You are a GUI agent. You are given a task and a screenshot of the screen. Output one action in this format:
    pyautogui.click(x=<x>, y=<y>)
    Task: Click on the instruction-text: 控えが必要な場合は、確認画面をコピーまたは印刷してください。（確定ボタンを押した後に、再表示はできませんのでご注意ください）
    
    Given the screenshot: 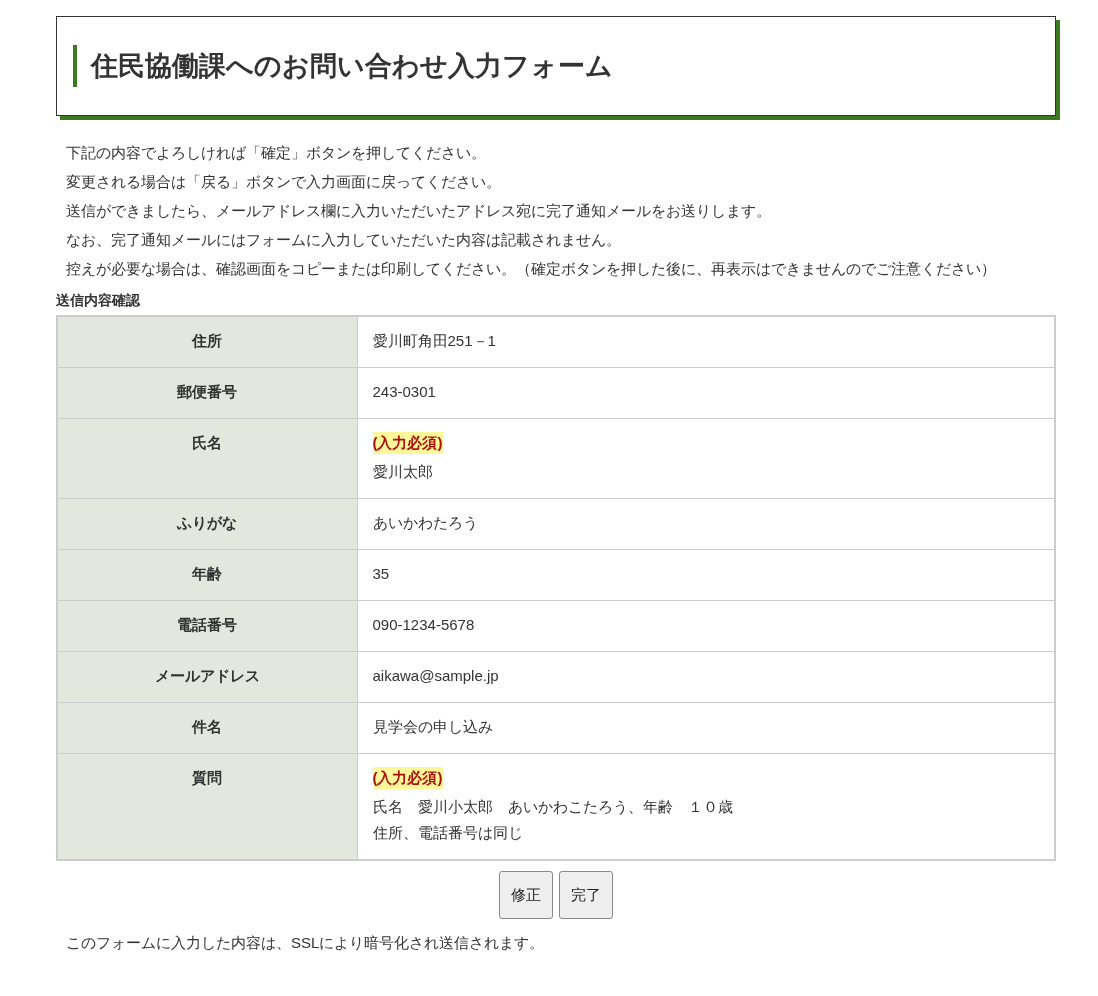 What is the action you would take?
    pyautogui.click(x=531, y=269)
    